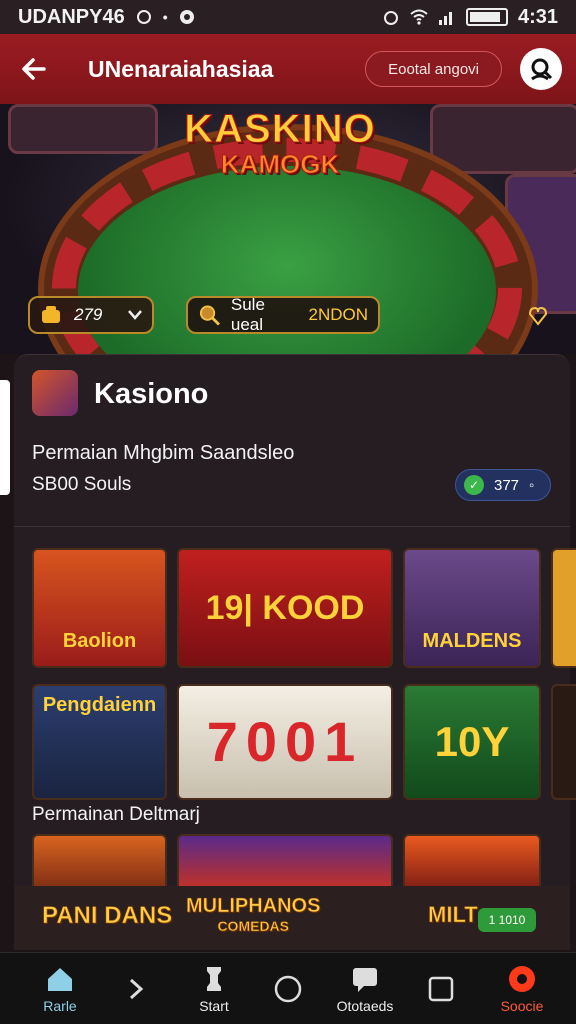 The height and width of the screenshot is (1024, 576). What do you see at coordinates (538, 316) in the screenshot?
I see `favorite-icon` at bounding box center [538, 316].